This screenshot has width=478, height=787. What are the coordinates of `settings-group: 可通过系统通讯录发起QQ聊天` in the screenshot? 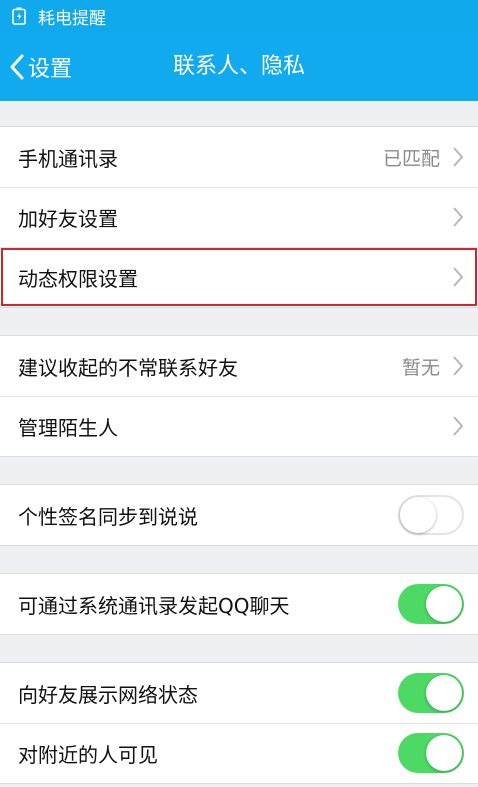 It's located at (239, 604).